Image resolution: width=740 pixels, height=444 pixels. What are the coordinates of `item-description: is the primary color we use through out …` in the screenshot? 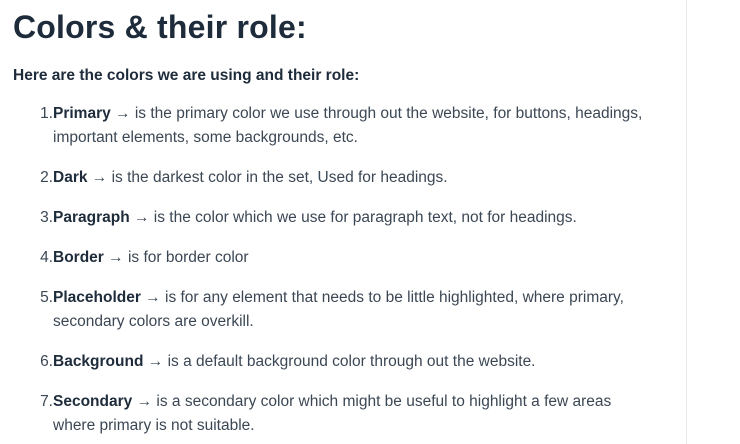 It's located at (348, 125).